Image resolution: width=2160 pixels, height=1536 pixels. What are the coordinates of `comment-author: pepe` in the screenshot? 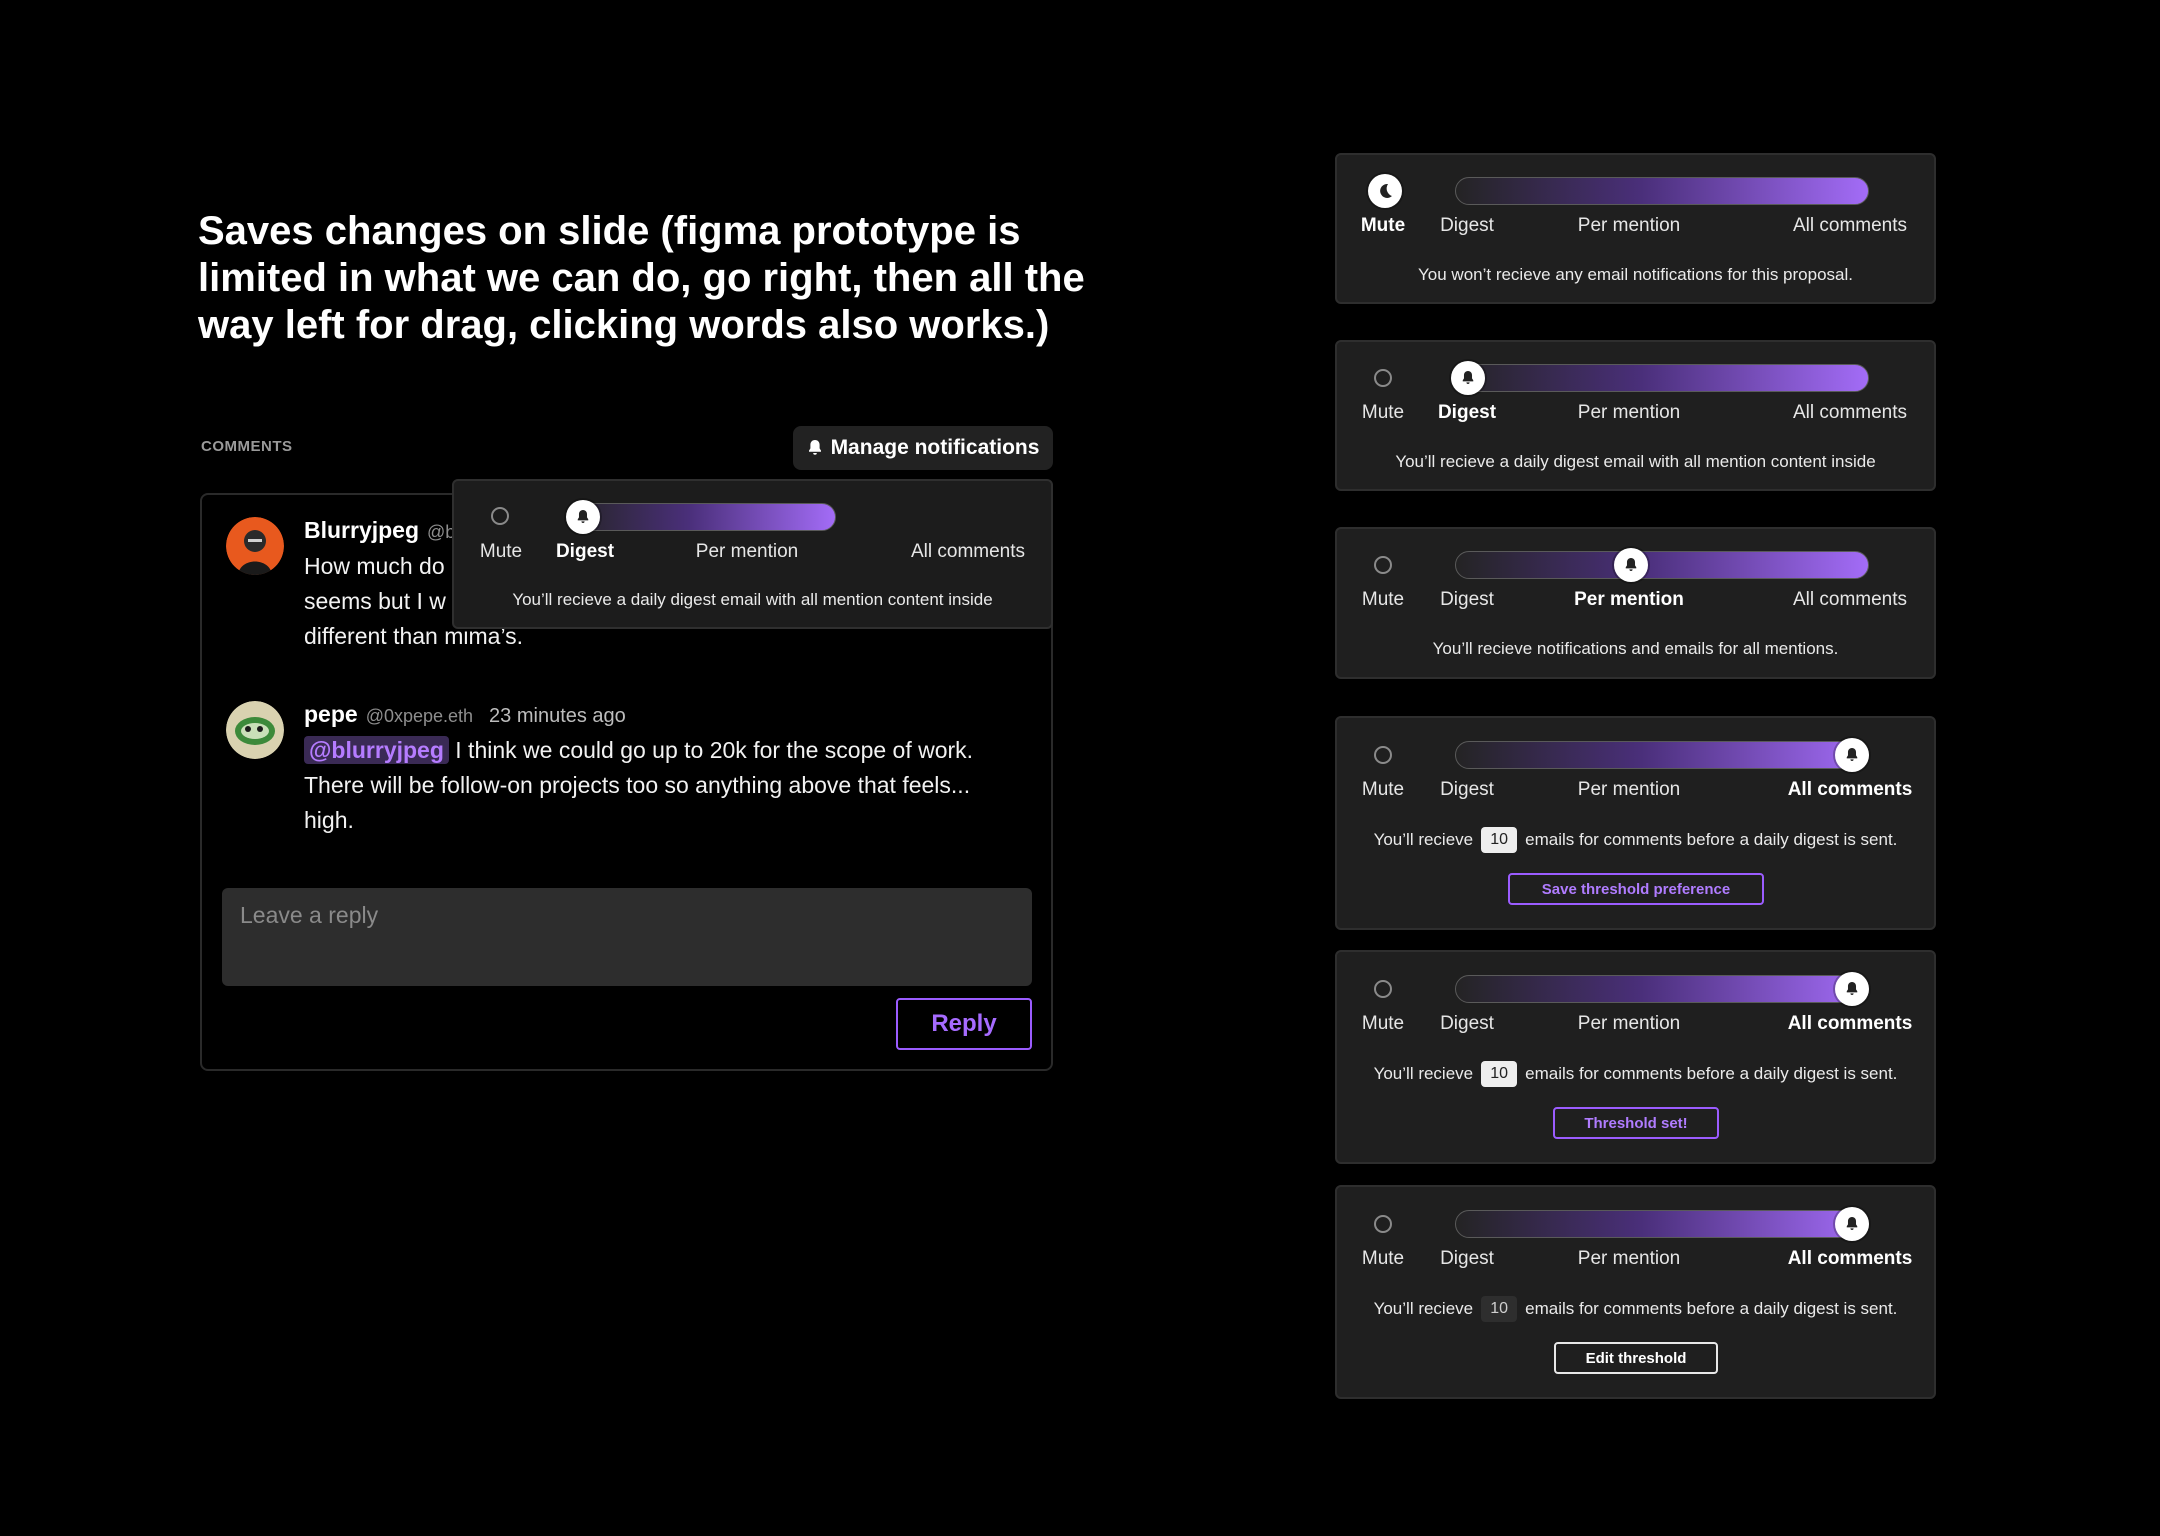 It's located at (331, 714).